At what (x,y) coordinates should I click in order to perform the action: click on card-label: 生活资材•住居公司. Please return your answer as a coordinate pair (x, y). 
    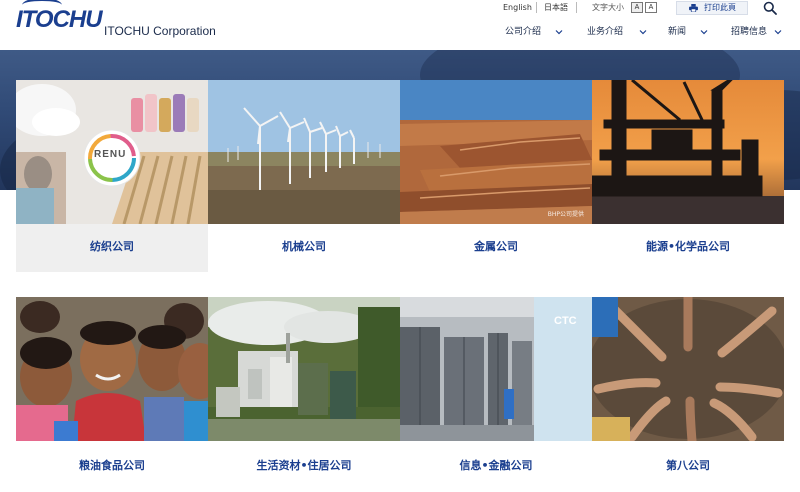
    Looking at the image, I should click on (304, 465).